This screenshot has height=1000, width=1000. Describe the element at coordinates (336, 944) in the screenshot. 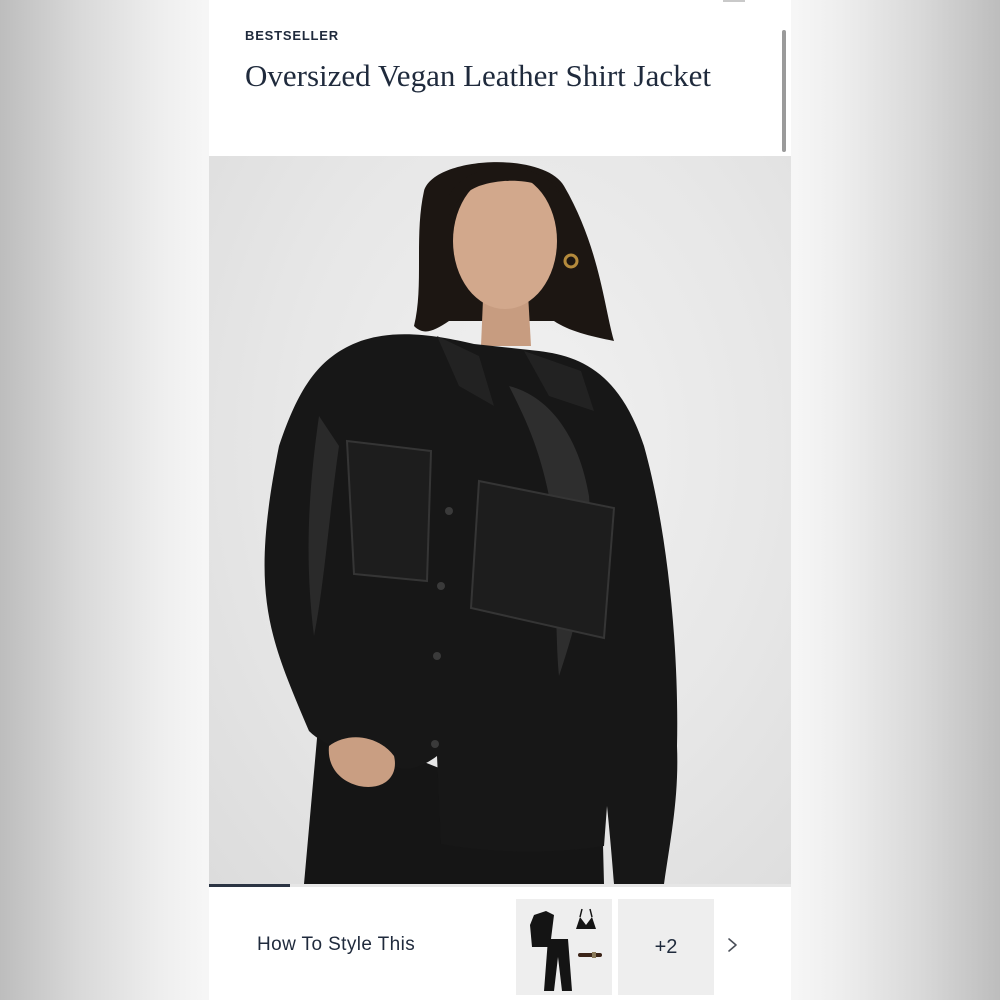

I see `how-to-style-label: How To Style This` at that location.